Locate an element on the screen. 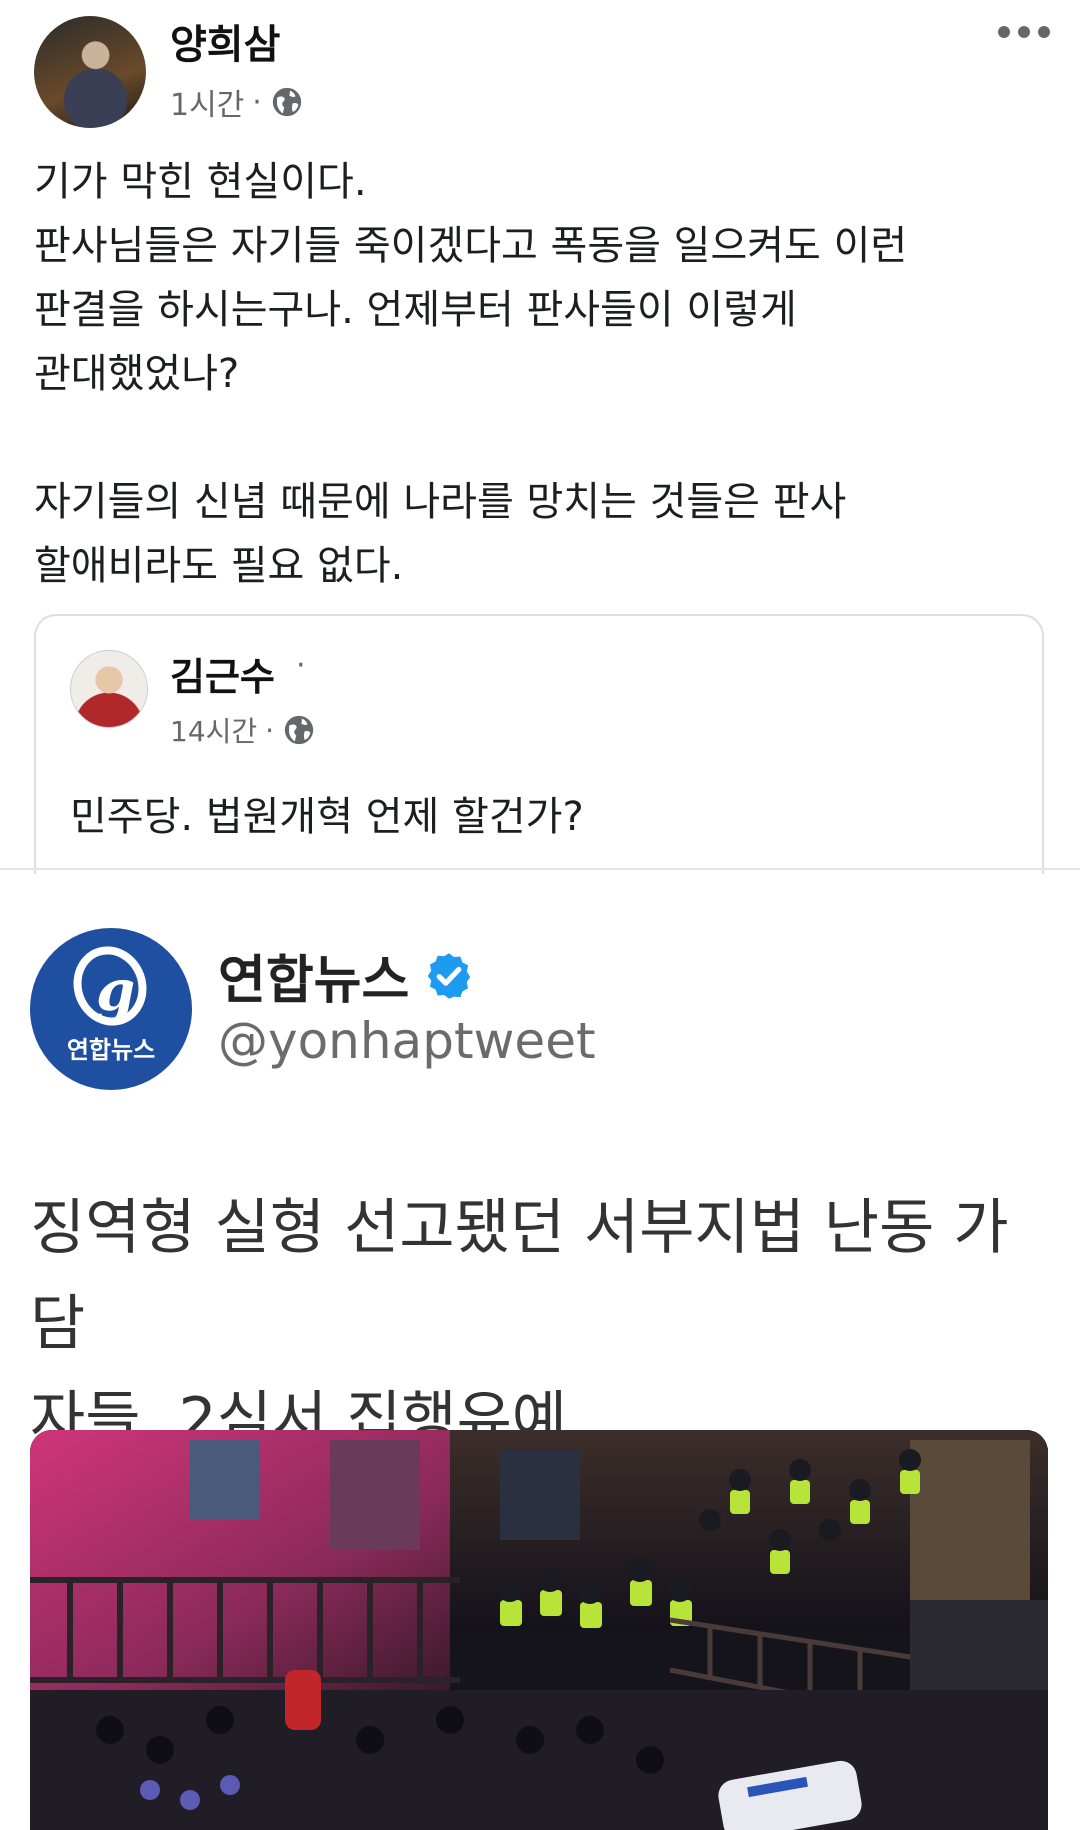 The height and width of the screenshot is (1830, 1080). yonhap-logo: g 연합뉴스 is located at coordinates (111, 1009).